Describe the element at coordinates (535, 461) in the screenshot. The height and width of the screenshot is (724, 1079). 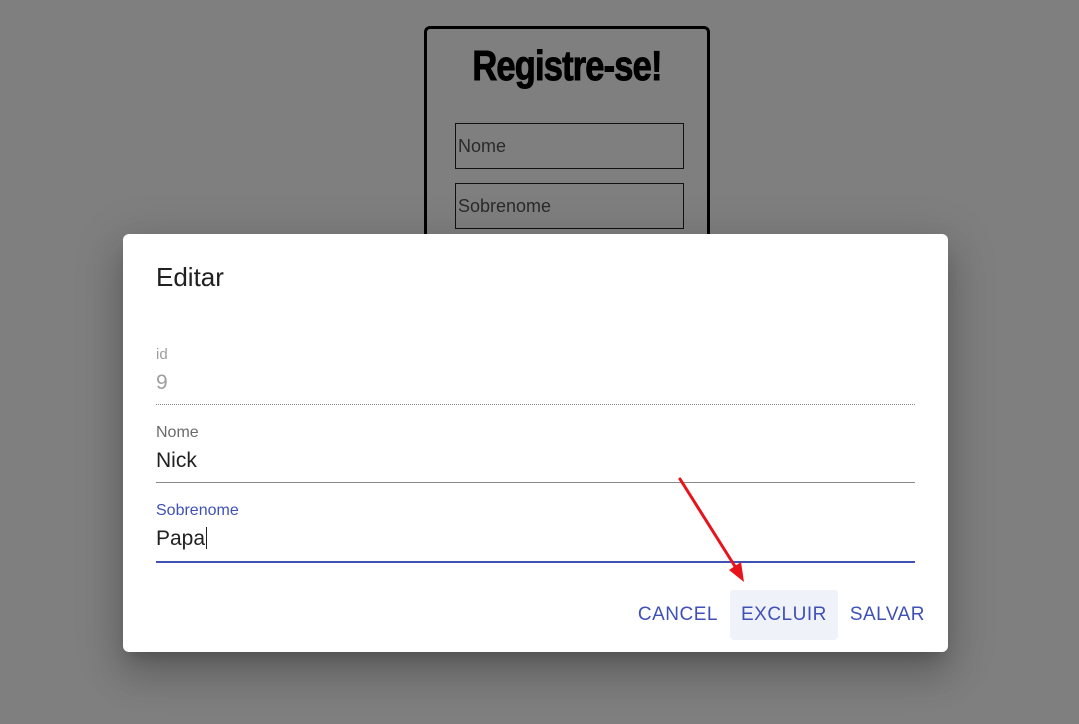
I see `nome-input: Nick` at that location.